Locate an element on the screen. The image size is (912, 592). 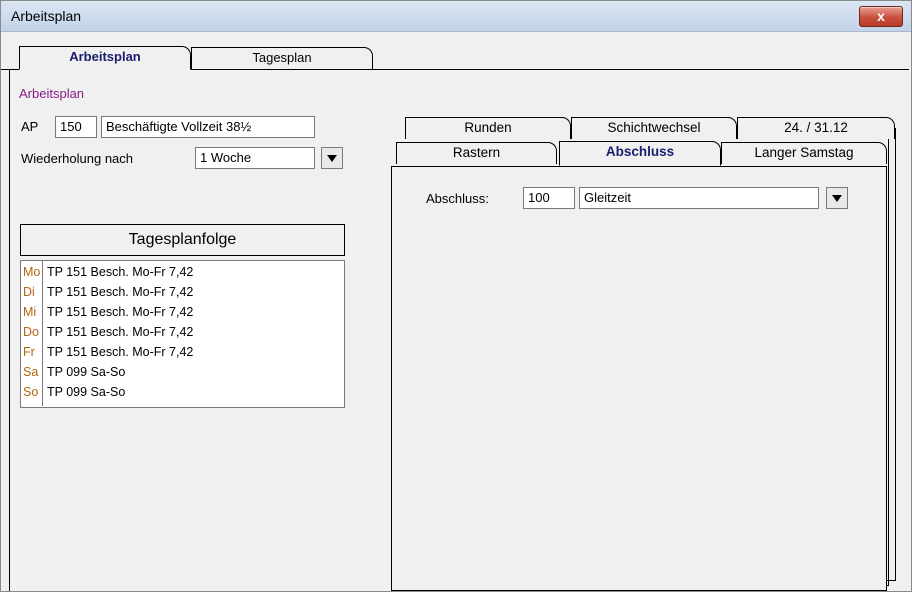
close-icon: x is located at coordinates (881, 16).